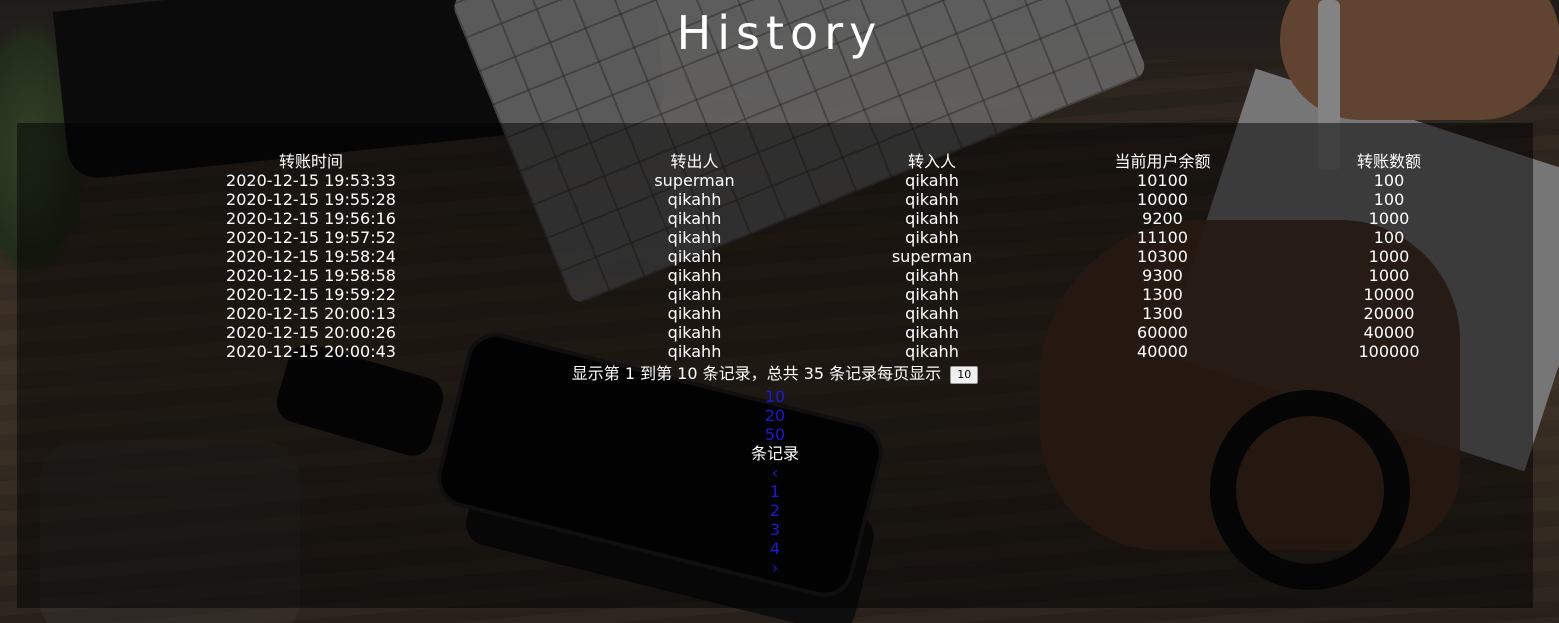  What do you see at coordinates (775, 529) in the screenshot?
I see `page-link-3: 3` at bounding box center [775, 529].